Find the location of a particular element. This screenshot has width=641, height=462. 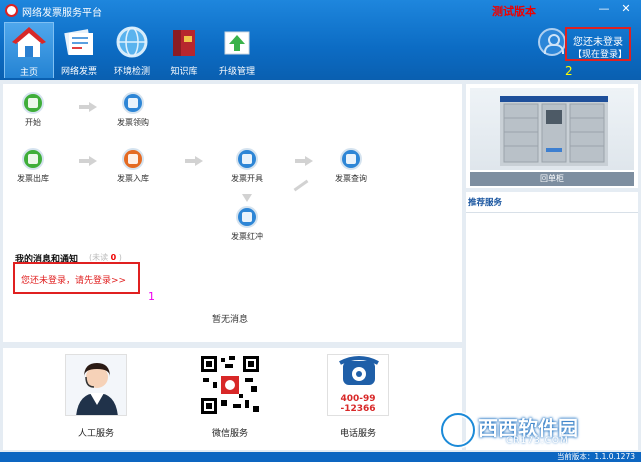

flow-issue-label: 发票开具 is located at coordinates (247, 178).